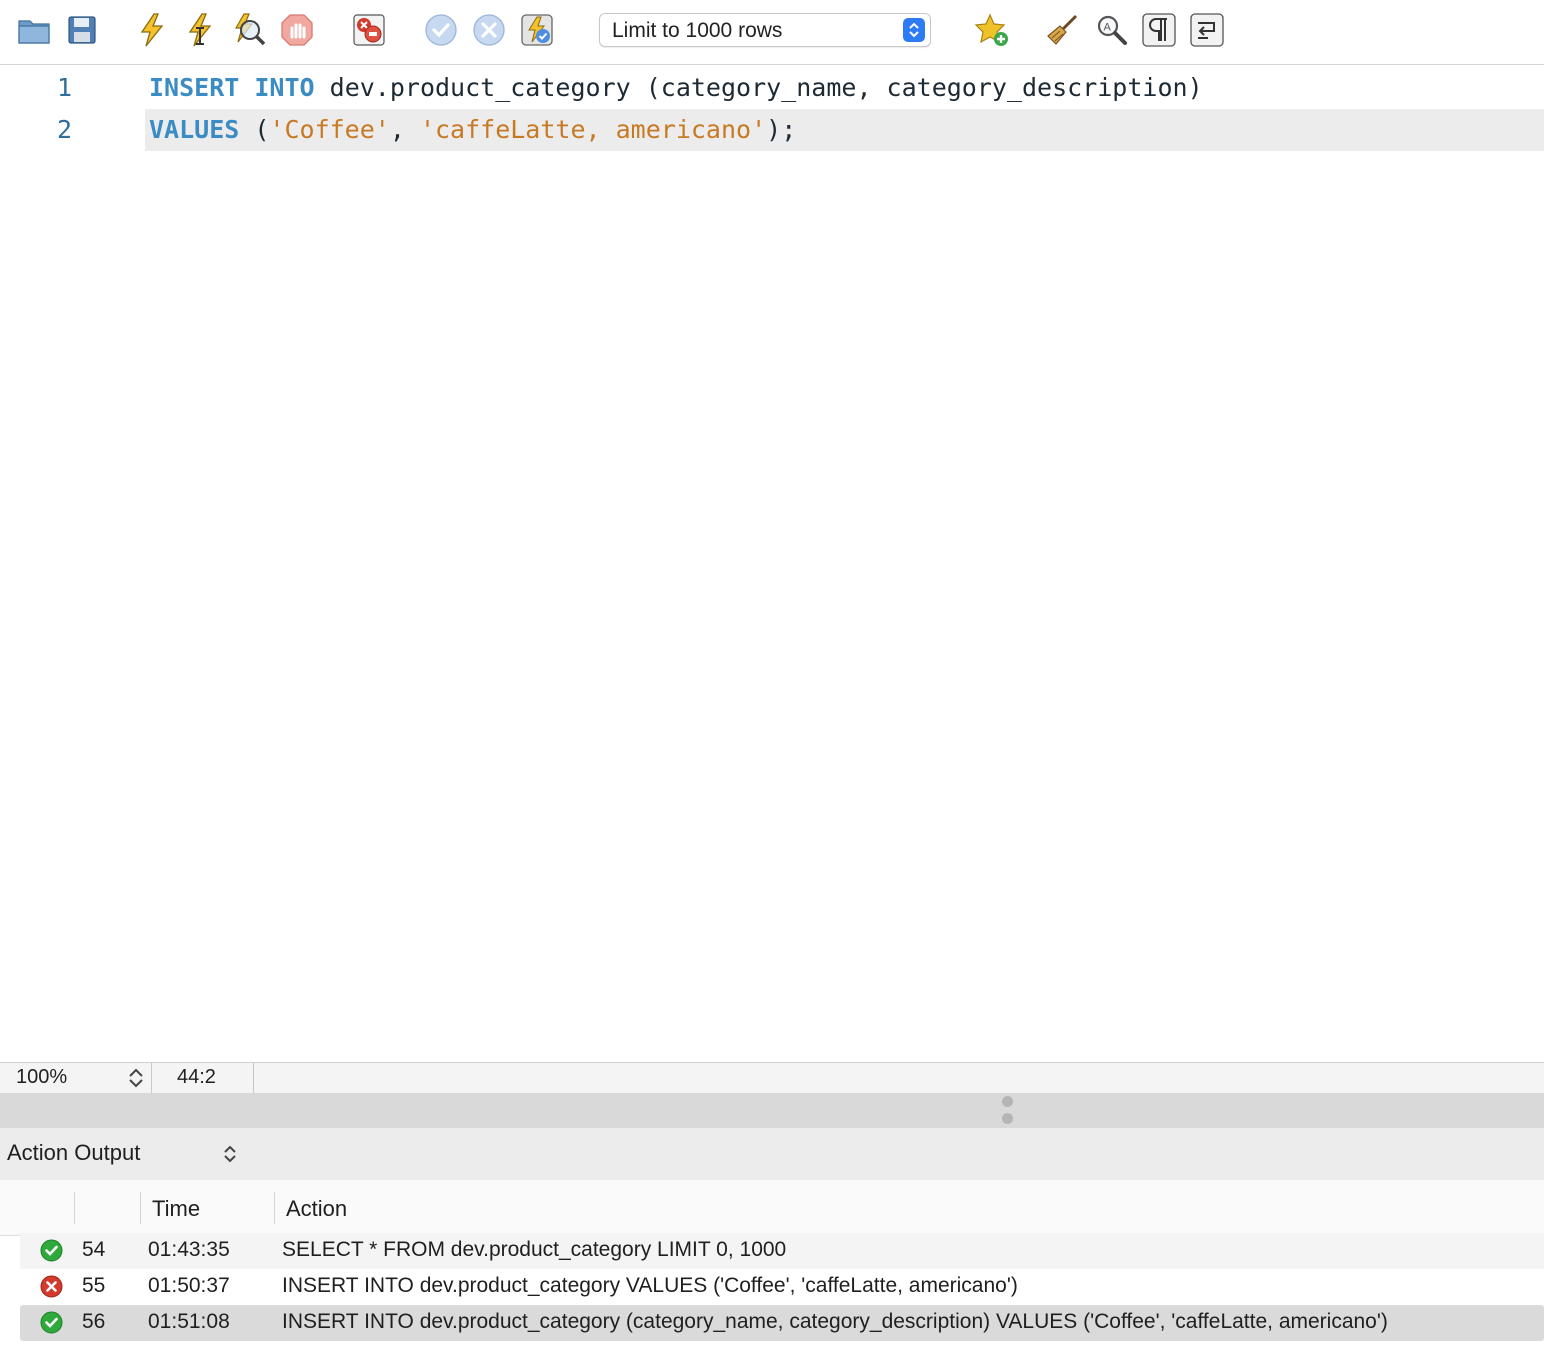 The height and width of the screenshot is (1354, 1544). I want to click on output-panel-header: Action Output, so click(772, 1154).